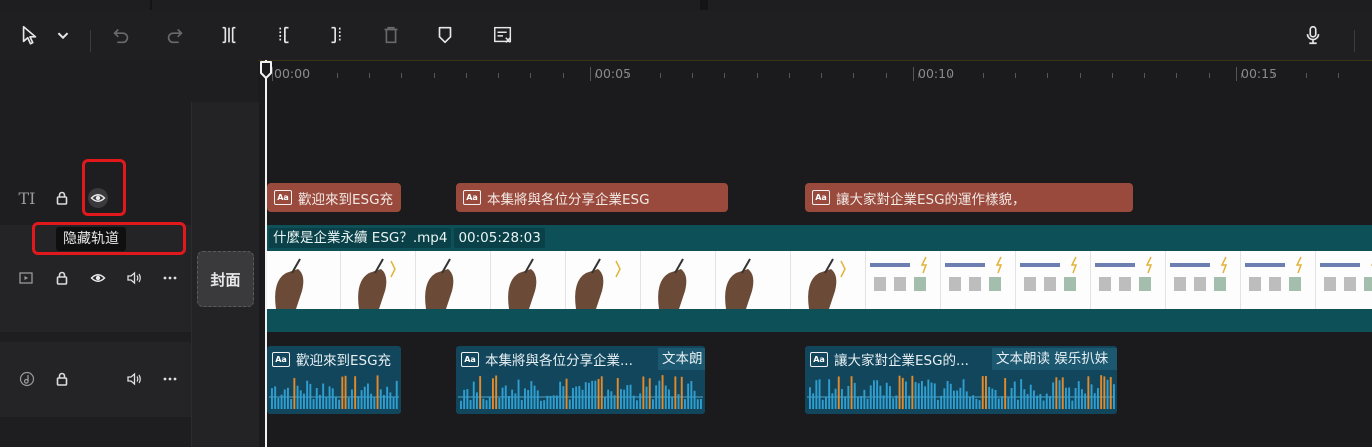  I want to click on split-right-icon, so click(337, 35).